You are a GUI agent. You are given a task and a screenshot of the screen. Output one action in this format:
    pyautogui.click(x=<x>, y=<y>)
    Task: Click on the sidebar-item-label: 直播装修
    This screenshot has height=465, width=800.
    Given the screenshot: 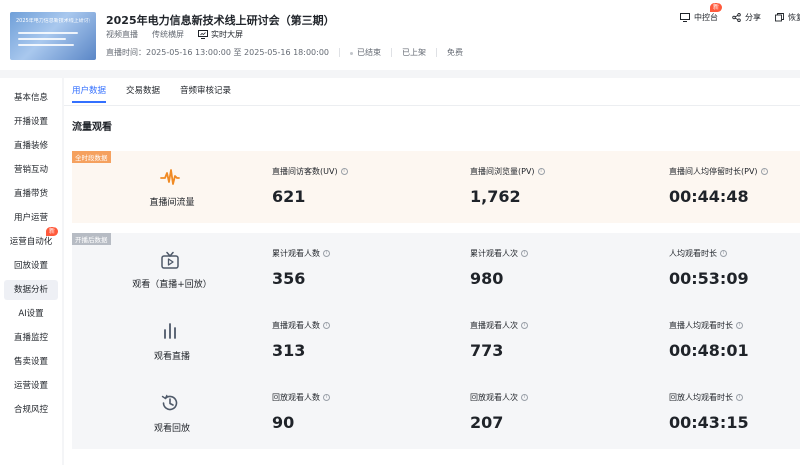 What is the action you would take?
    pyautogui.click(x=30, y=146)
    